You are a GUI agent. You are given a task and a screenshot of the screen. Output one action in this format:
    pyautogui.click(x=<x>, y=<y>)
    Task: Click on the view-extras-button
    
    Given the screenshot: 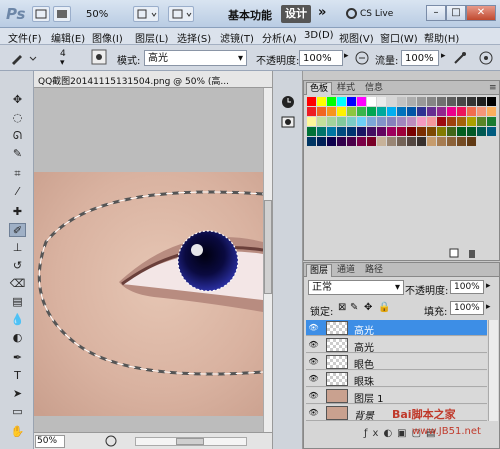 What is the action you would take?
    pyautogui.click(x=146, y=14)
    